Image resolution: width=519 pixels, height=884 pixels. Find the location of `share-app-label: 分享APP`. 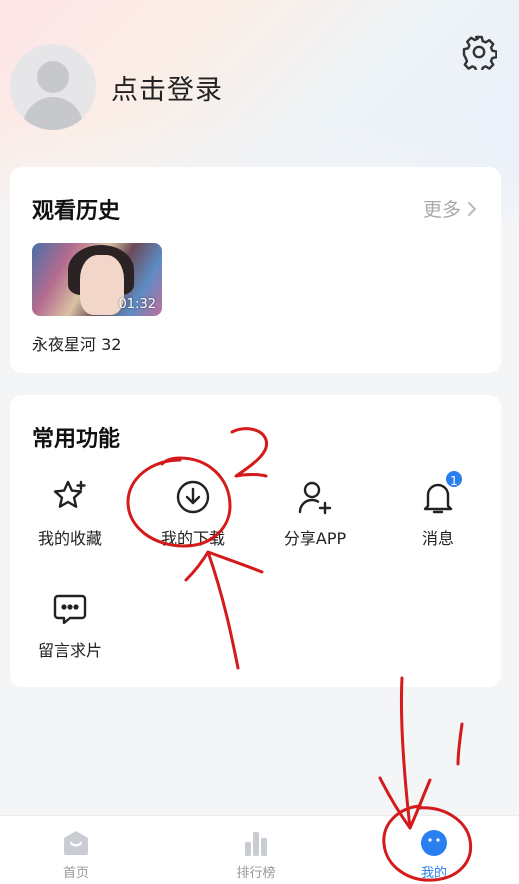

share-app-label: 分享APP is located at coordinates (315, 538).